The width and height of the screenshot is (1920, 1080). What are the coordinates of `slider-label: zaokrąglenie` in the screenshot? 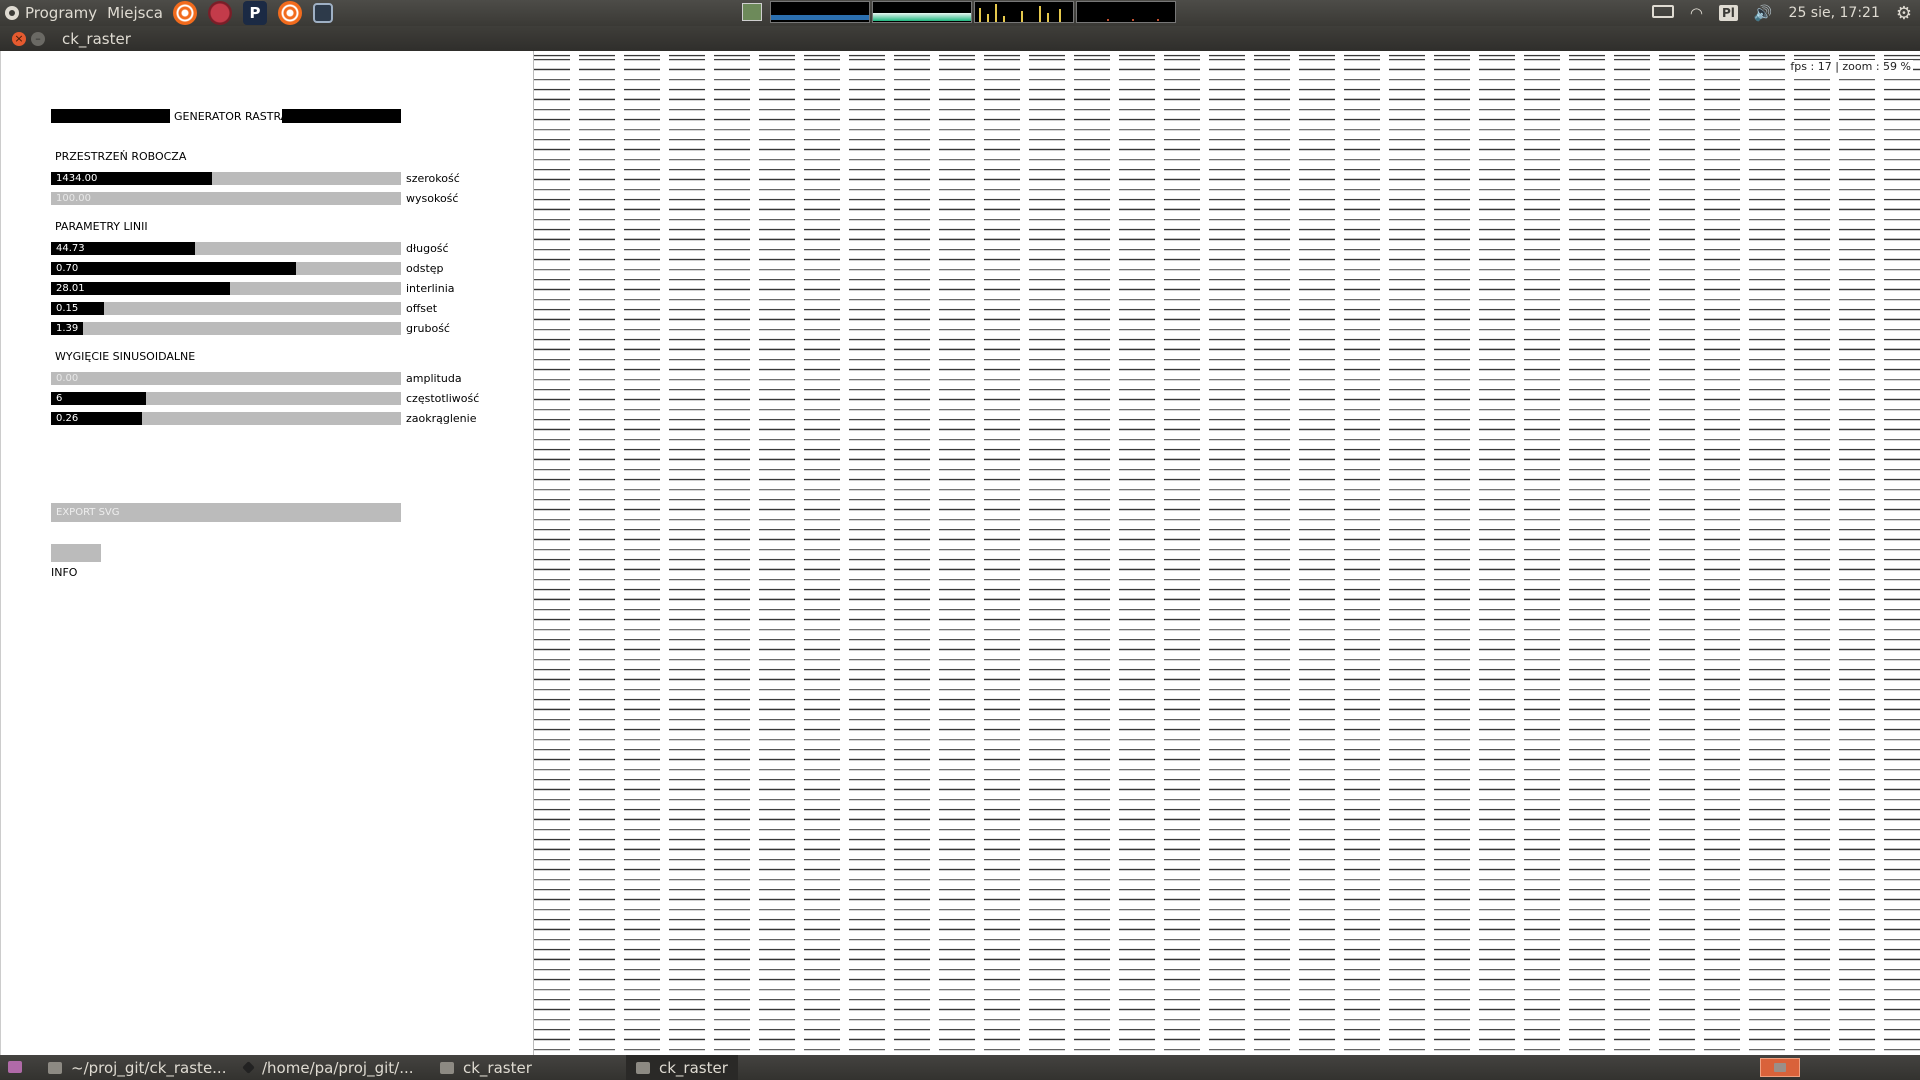 It's located at (441, 418).